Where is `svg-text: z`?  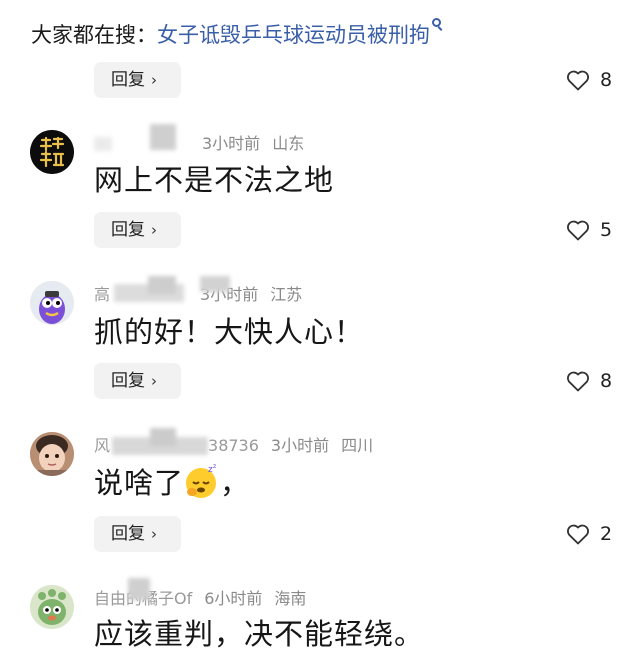
svg-text: z is located at coordinates (215, 466).